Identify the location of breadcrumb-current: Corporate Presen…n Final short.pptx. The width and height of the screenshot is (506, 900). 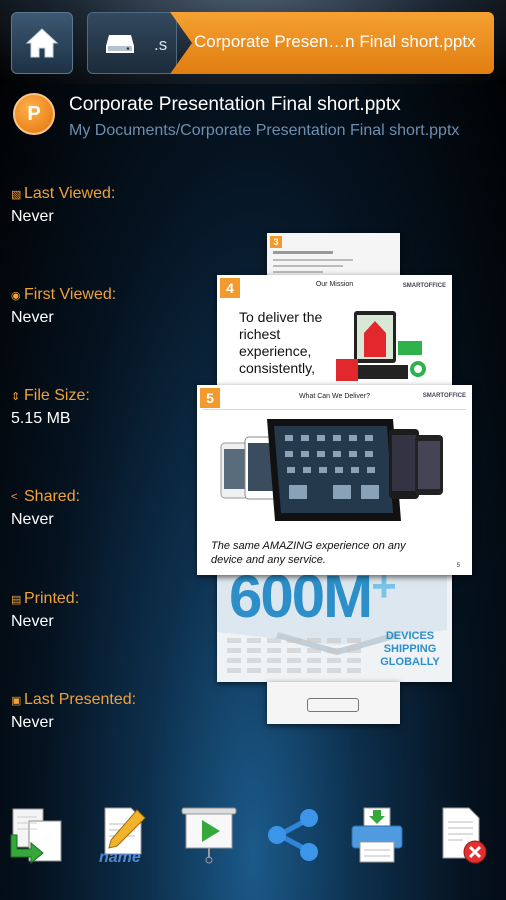
(332, 43).